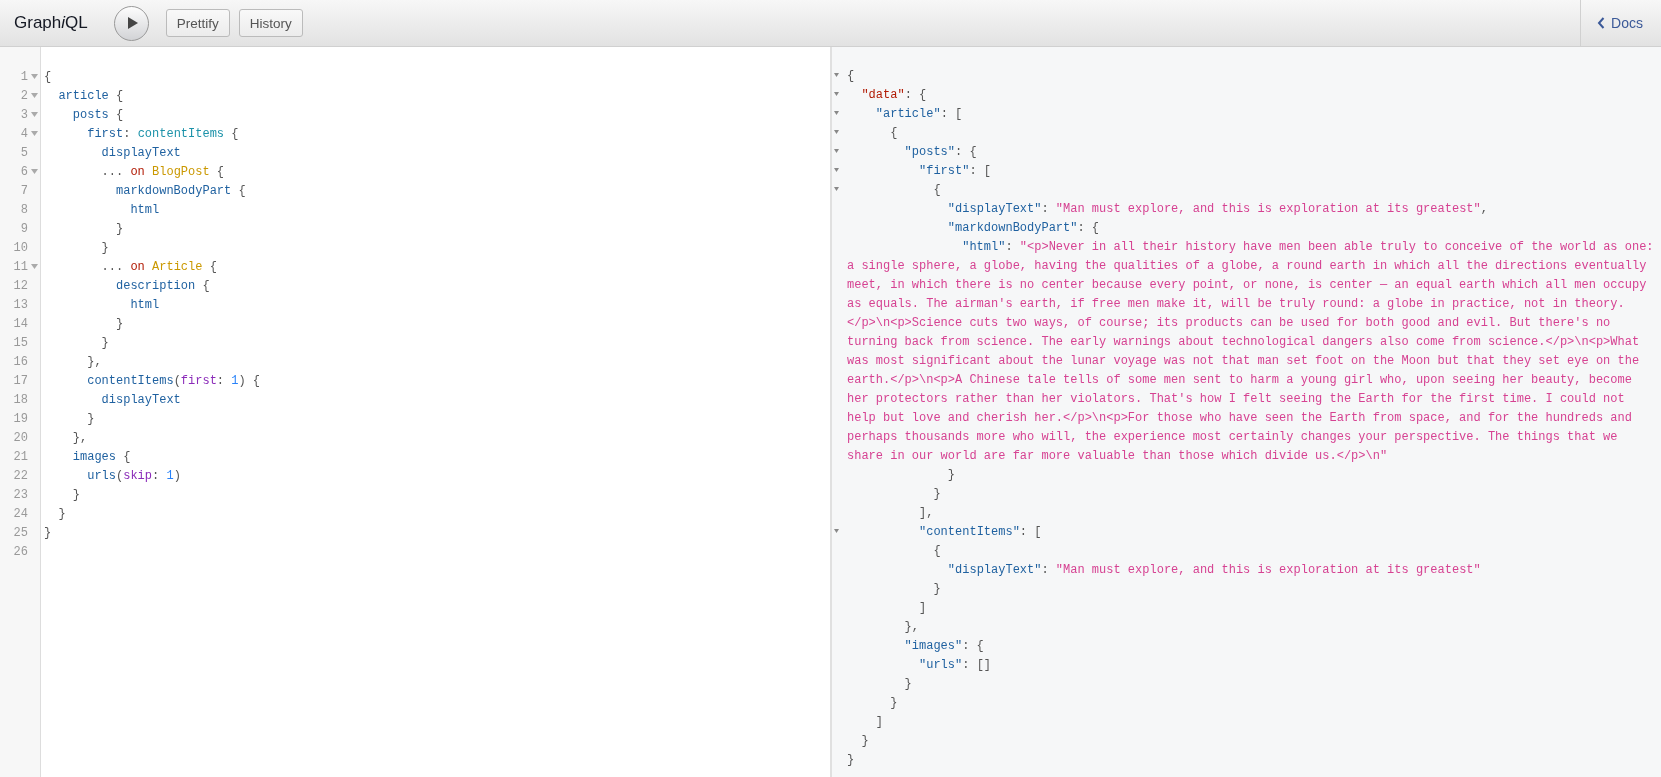  Describe the element at coordinates (1620, 23) in the screenshot. I see `docs-link: Docs` at that location.